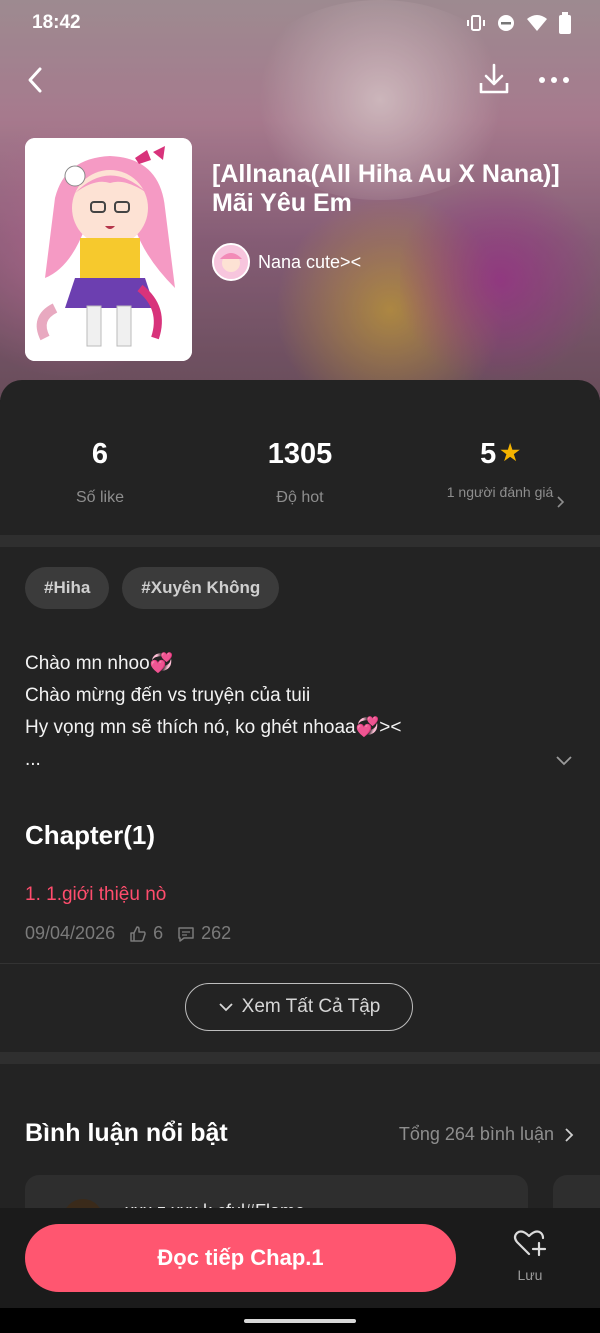 The height and width of the screenshot is (1333, 600). Describe the element at coordinates (530, 1243) in the screenshot. I see `heart-plus-icon` at that location.